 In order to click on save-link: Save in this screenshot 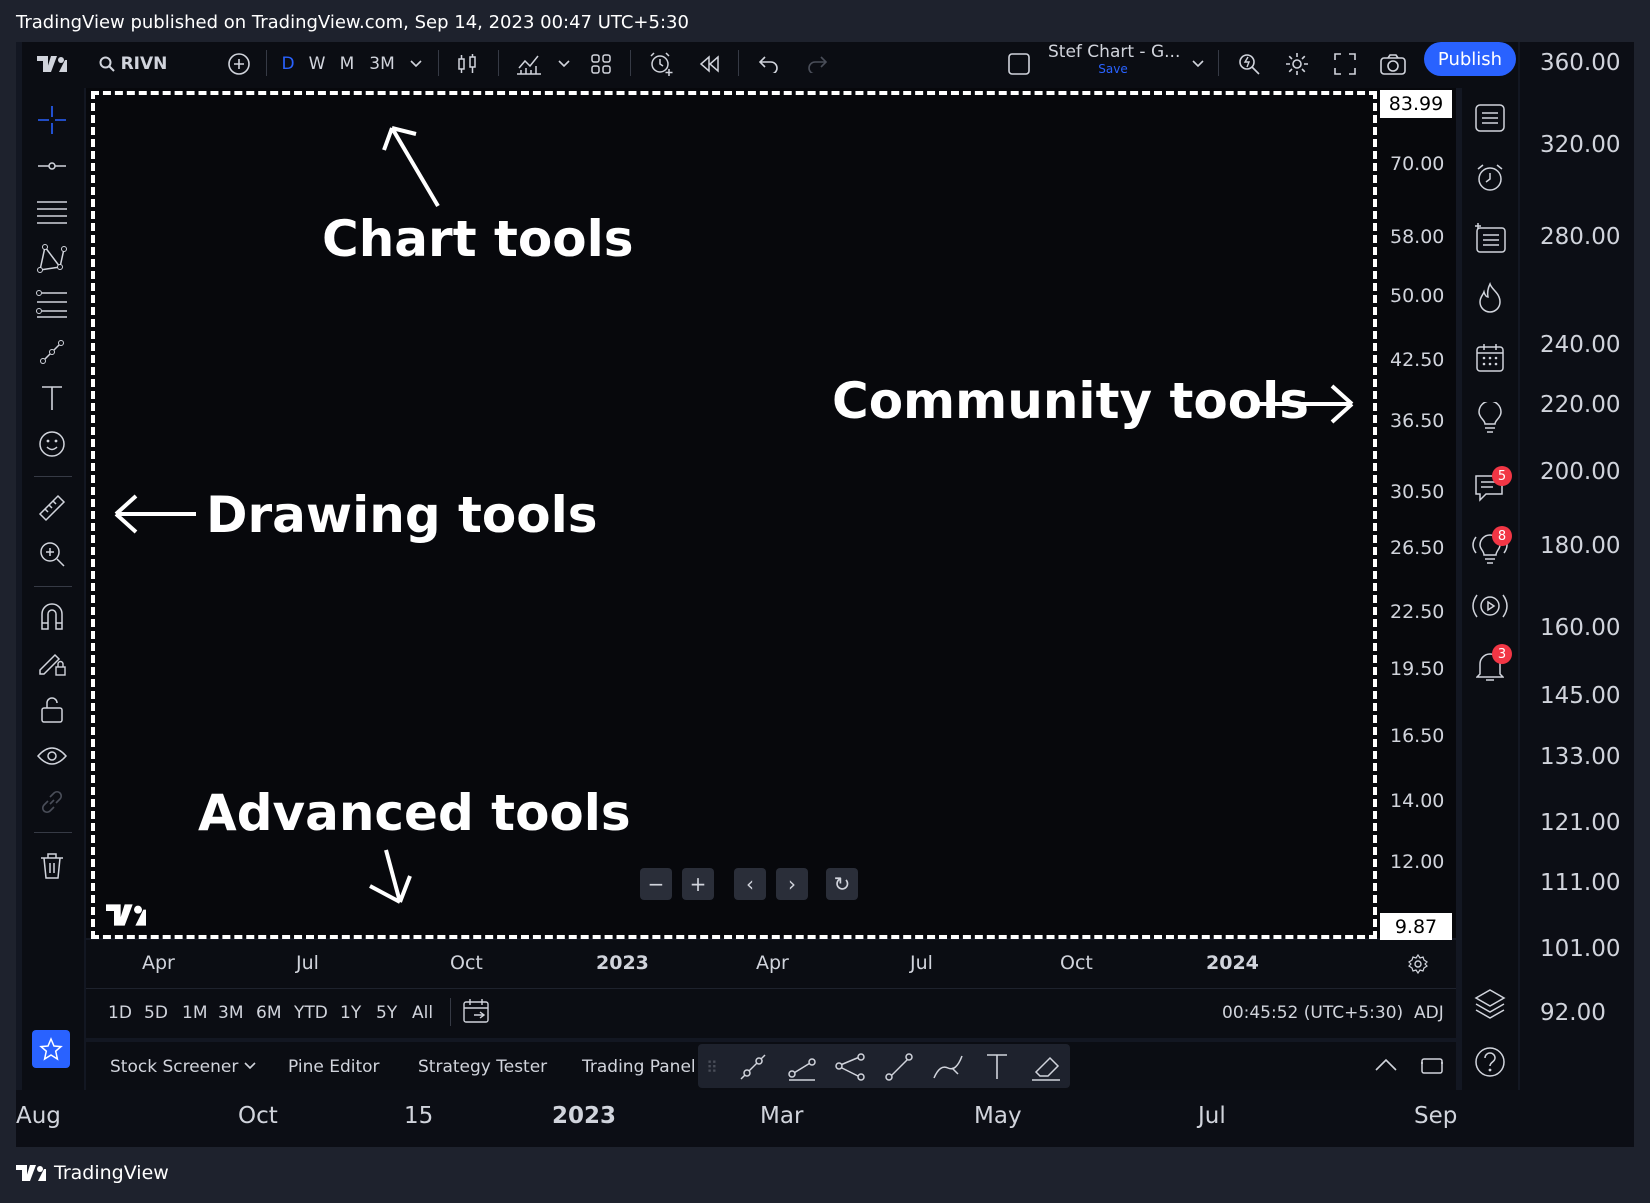, I will do `click(1113, 69)`.